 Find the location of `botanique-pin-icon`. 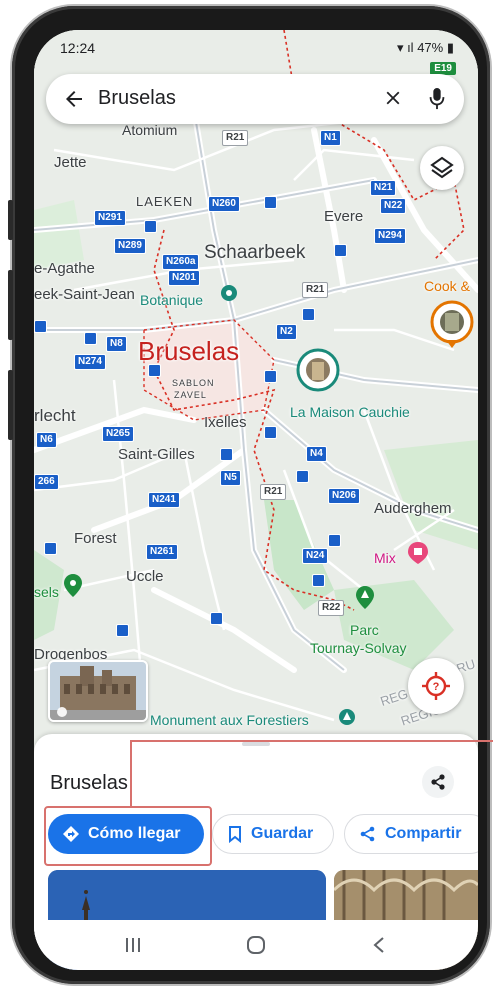

botanique-pin-icon is located at coordinates (229, 293).